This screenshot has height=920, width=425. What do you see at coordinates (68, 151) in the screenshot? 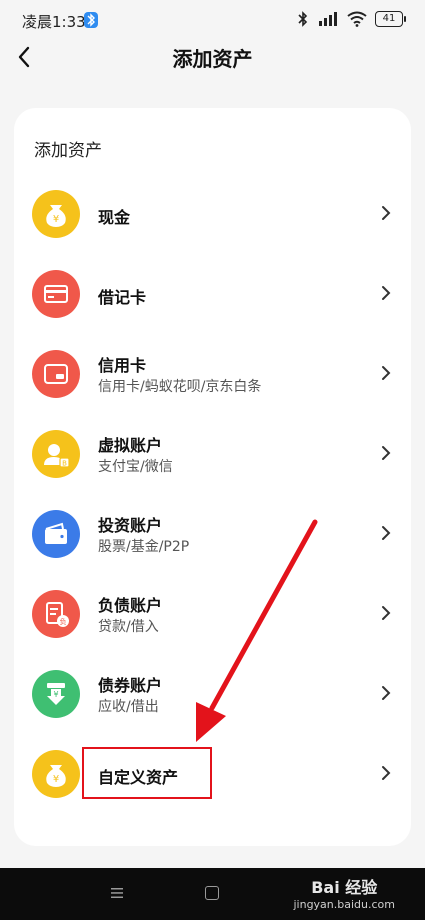
I see `section-title: 添加资产` at bounding box center [68, 151].